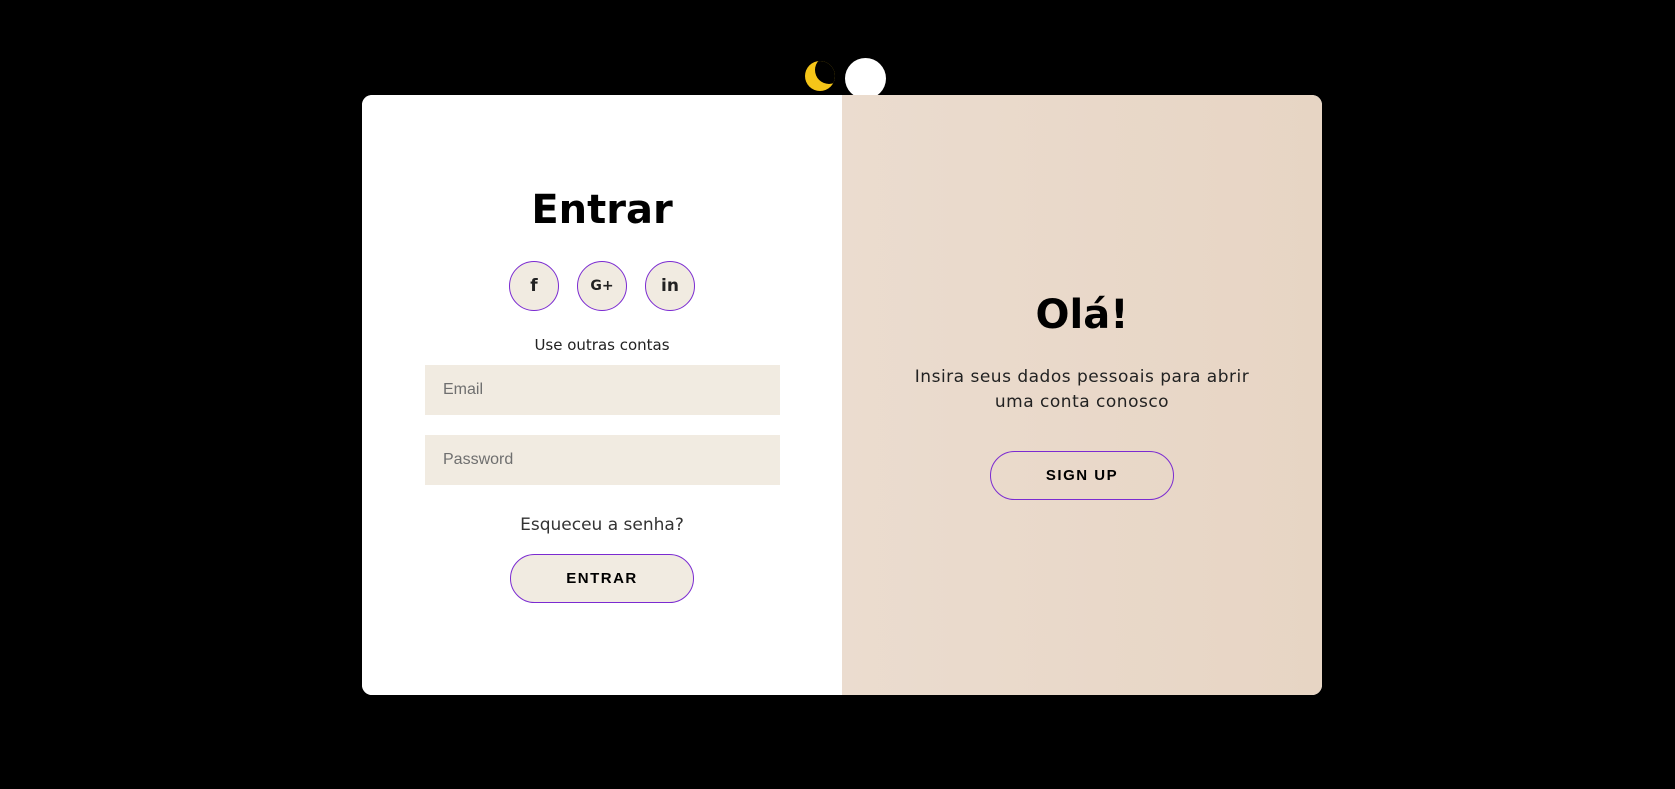 The width and height of the screenshot is (1675, 789). What do you see at coordinates (602, 578) in the screenshot?
I see `signin-button: ENTRAR` at bounding box center [602, 578].